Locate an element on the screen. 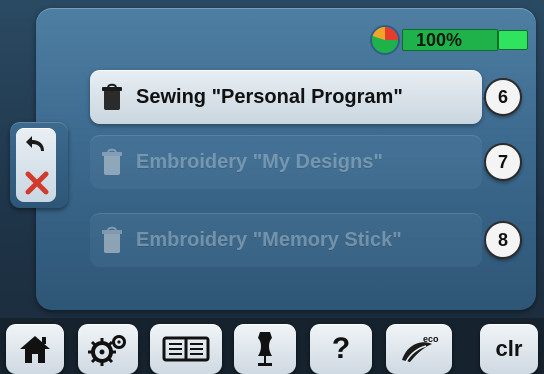  help-button: ? is located at coordinates (341, 349).